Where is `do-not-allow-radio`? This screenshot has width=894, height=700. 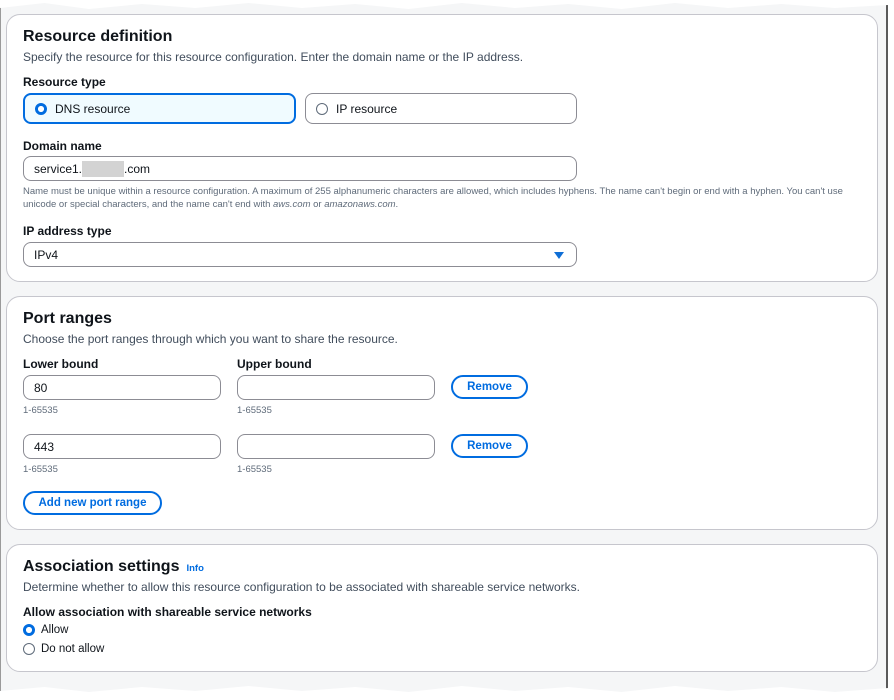 do-not-allow-radio is located at coordinates (29, 649).